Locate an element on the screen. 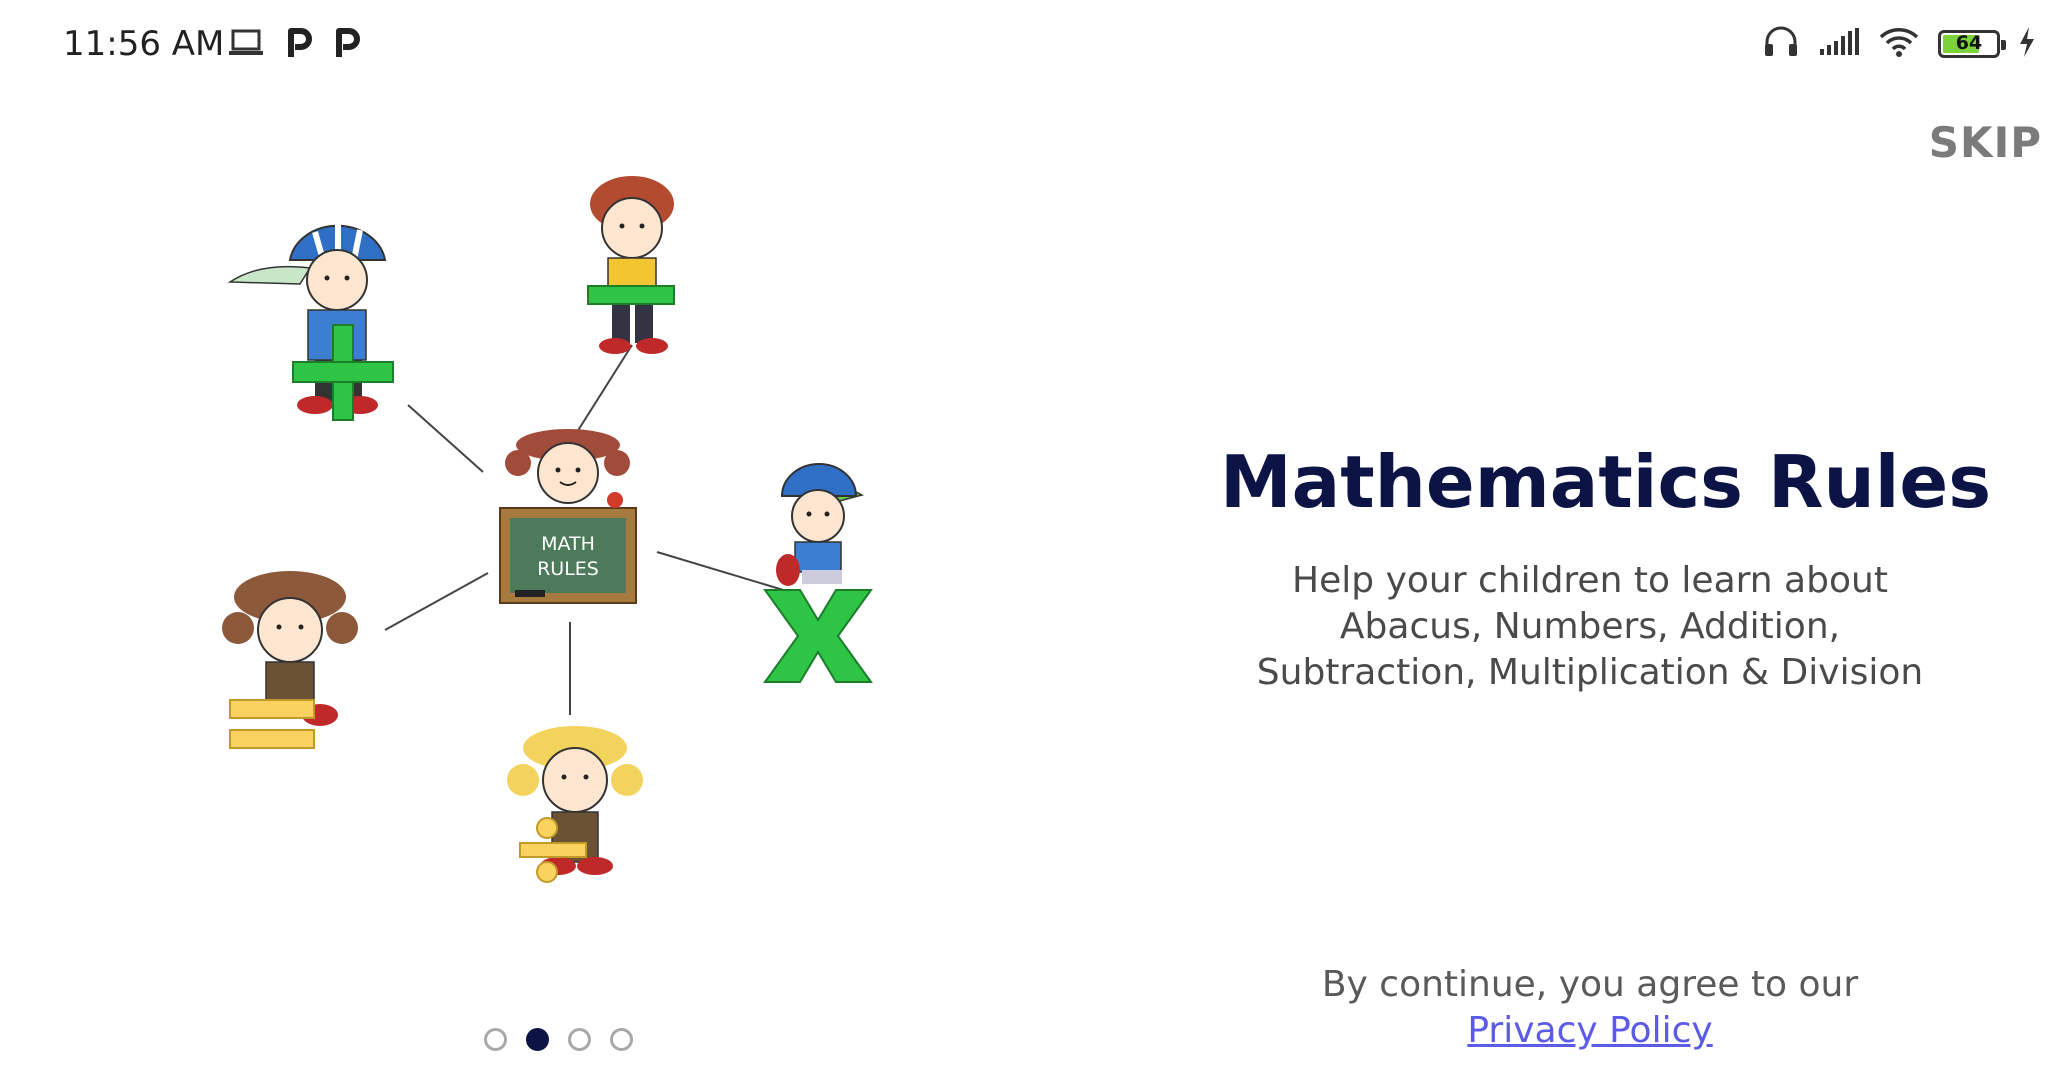 The image size is (2058, 1080). signal-icon is located at coordinates (1839, 44).